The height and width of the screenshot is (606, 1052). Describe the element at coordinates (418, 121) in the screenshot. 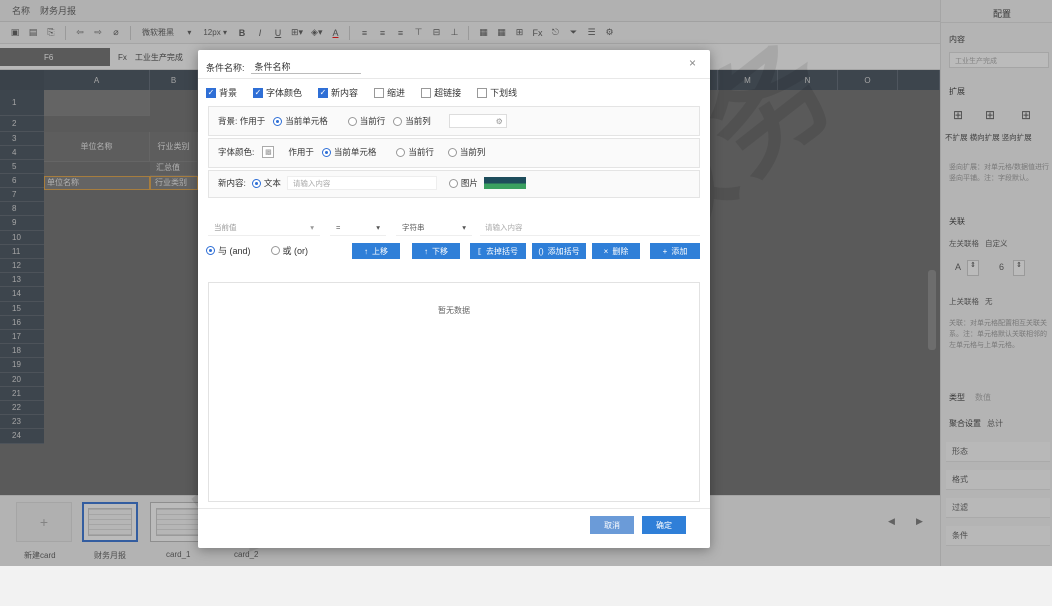

I see `bg-scope-column-label: 当前列` at that location.